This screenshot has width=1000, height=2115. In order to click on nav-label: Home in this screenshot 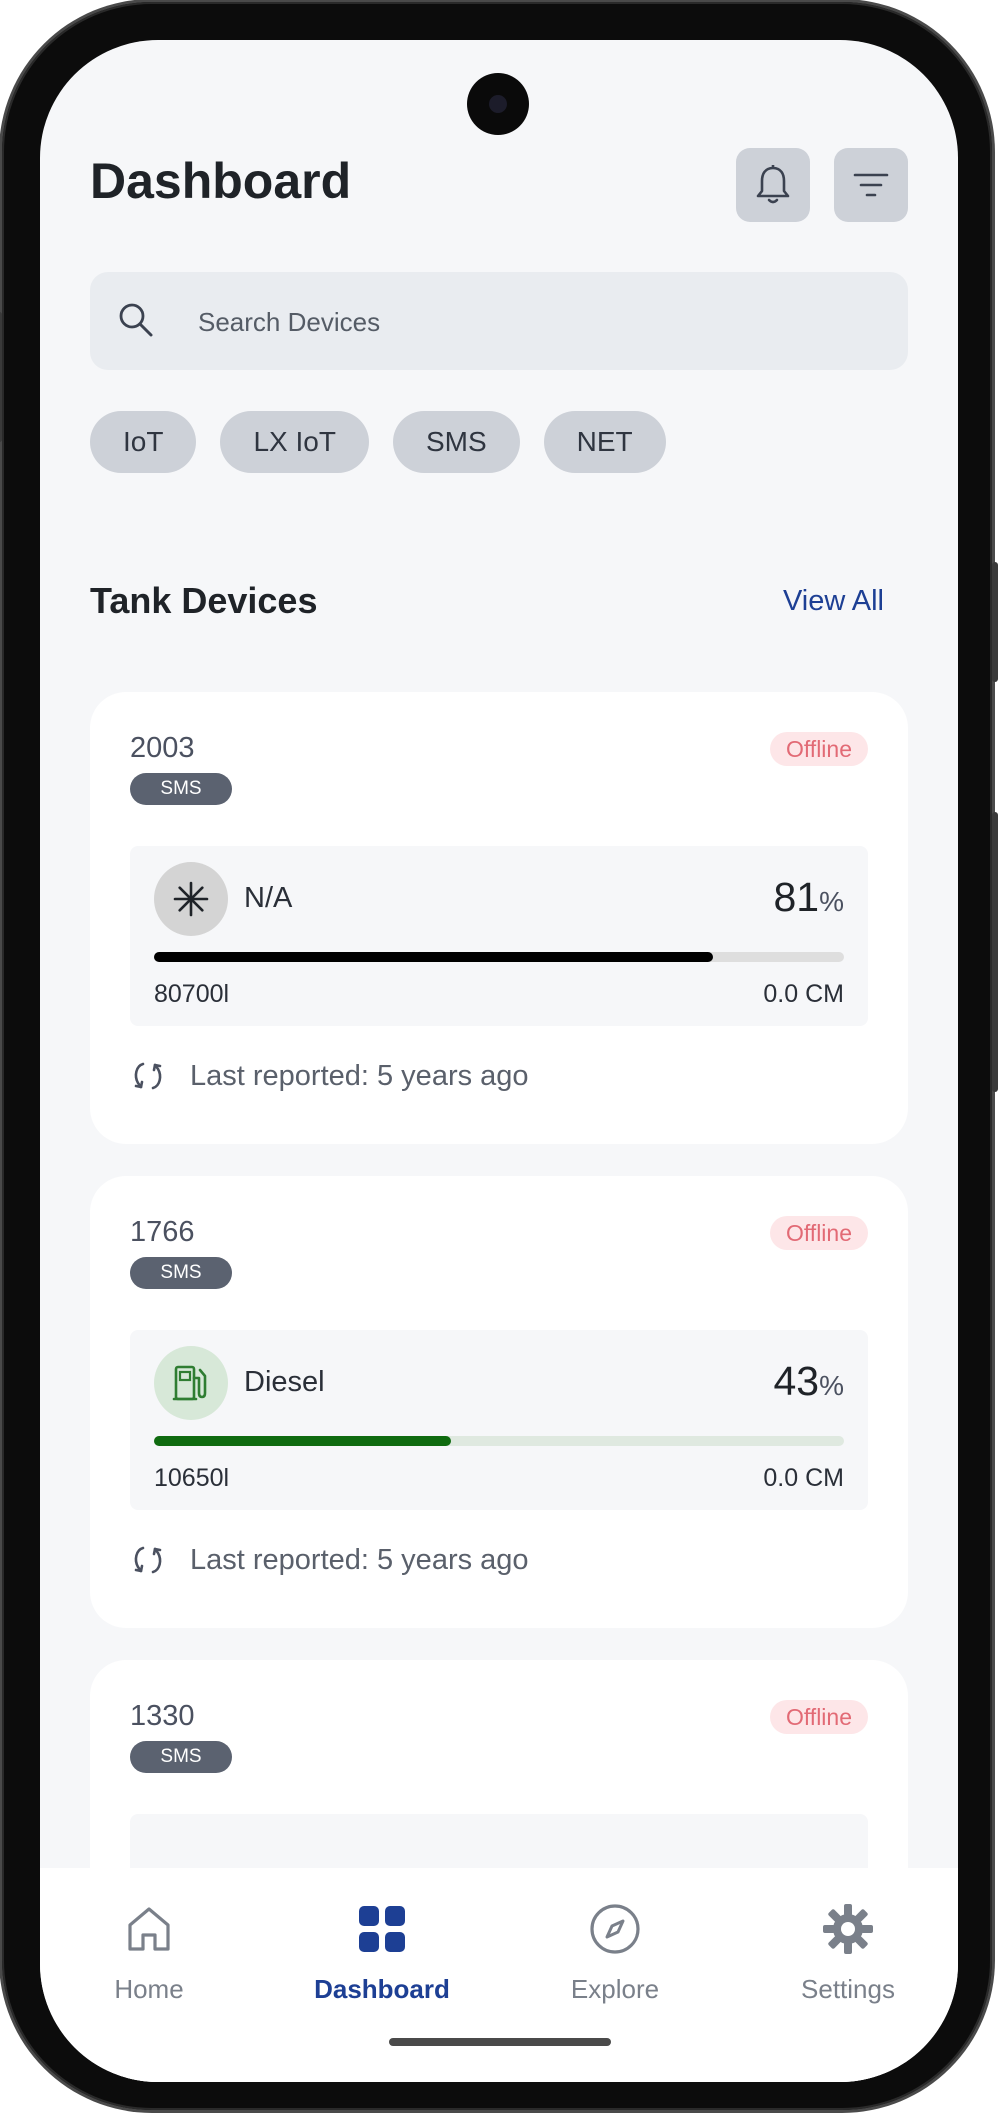, I will do `click(149, 1989)`.